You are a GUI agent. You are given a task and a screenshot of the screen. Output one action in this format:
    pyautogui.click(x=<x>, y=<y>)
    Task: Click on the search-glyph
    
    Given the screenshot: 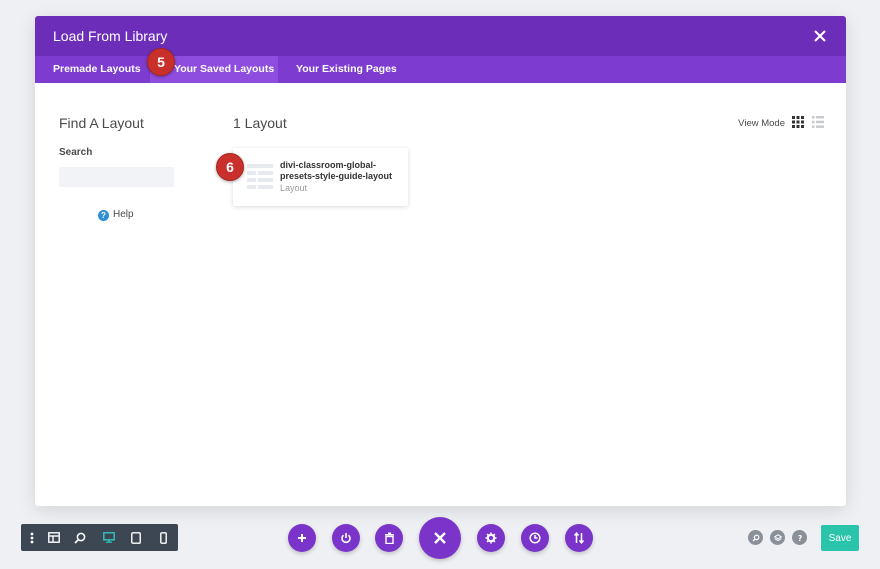 What is the action you would take?
    pyautogui.click(x=755, y=537)
    